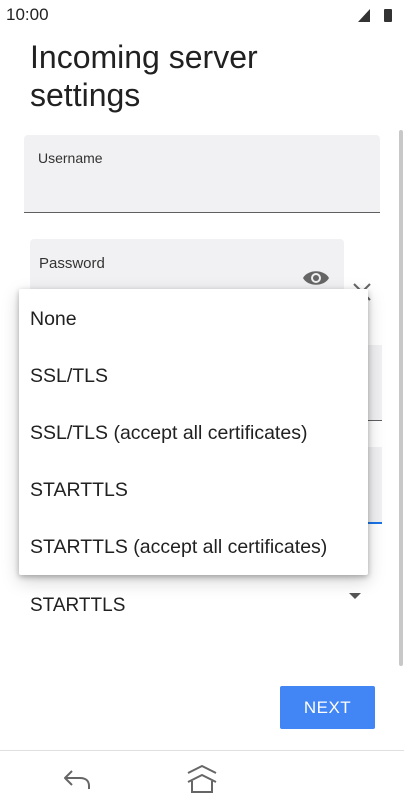  Describe the element at coordinates (375, 383) in the screenshot. I see `server-field` at that location.